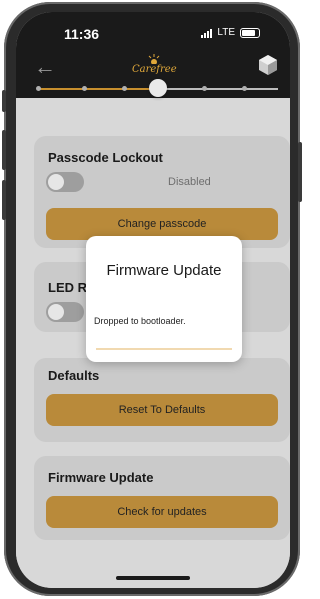 The height and width of the screenshot is (599, 320). I want to click on defaults-title: Defaults, so click(74, 375).